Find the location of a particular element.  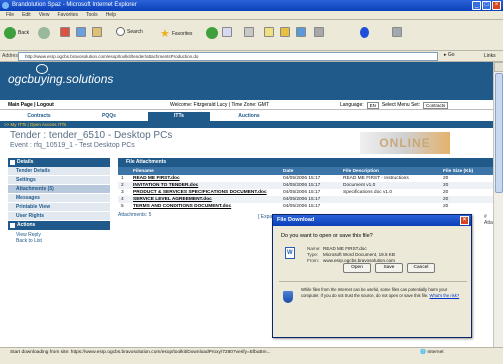

links-button: Links is located at coordinates (490, 56).